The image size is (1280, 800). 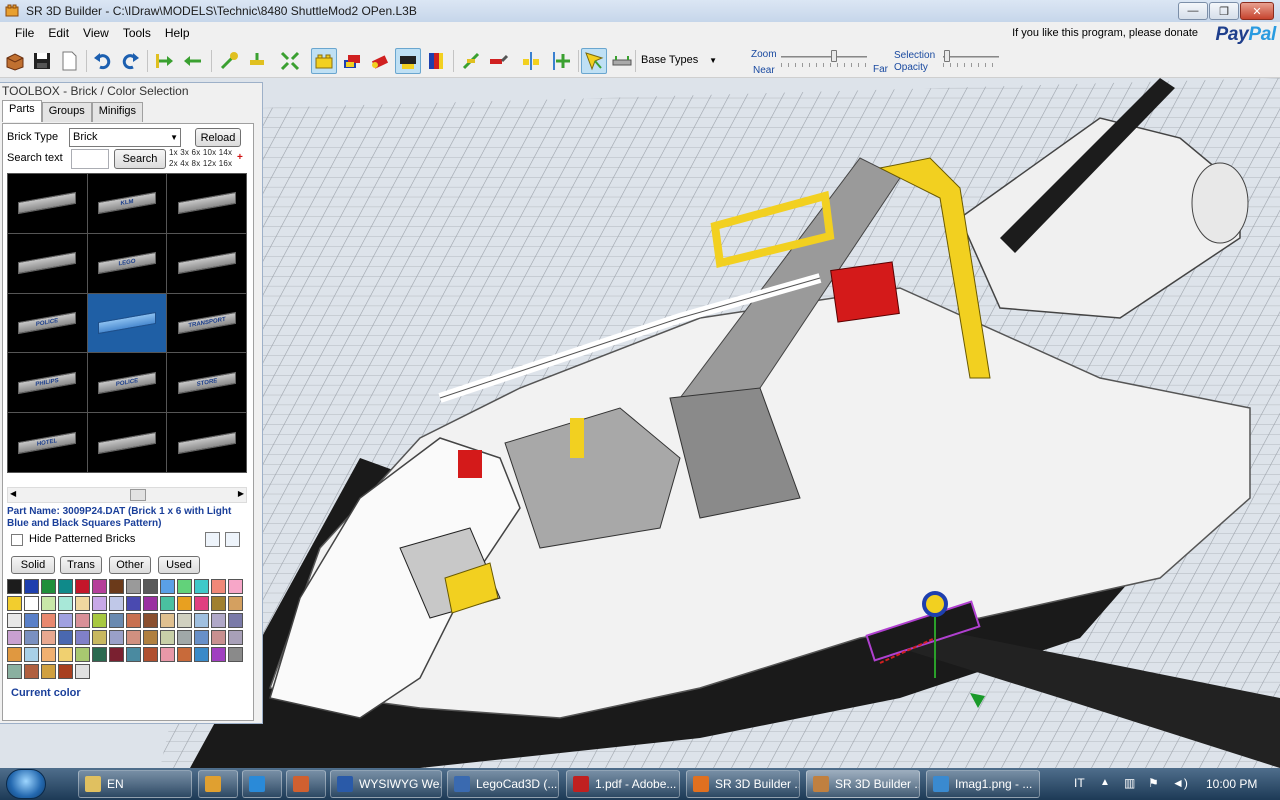 What do you see at coordinates (241, 493) in the screenshot?
I see `scroll-right-icon: ▶` at bounding box center [241, 493].